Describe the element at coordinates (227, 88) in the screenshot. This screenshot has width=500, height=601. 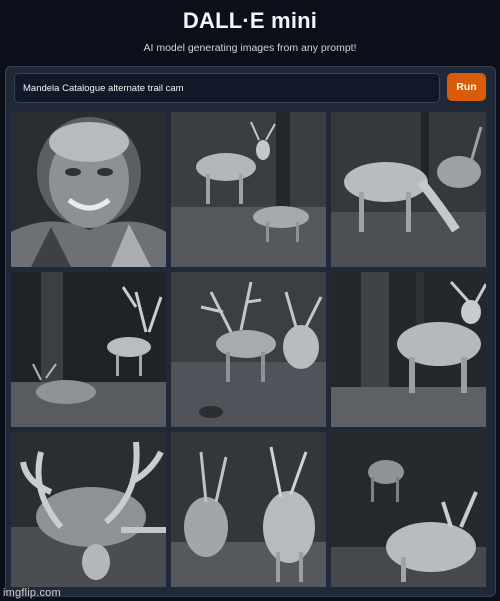
I see `prompt-input` at that location.